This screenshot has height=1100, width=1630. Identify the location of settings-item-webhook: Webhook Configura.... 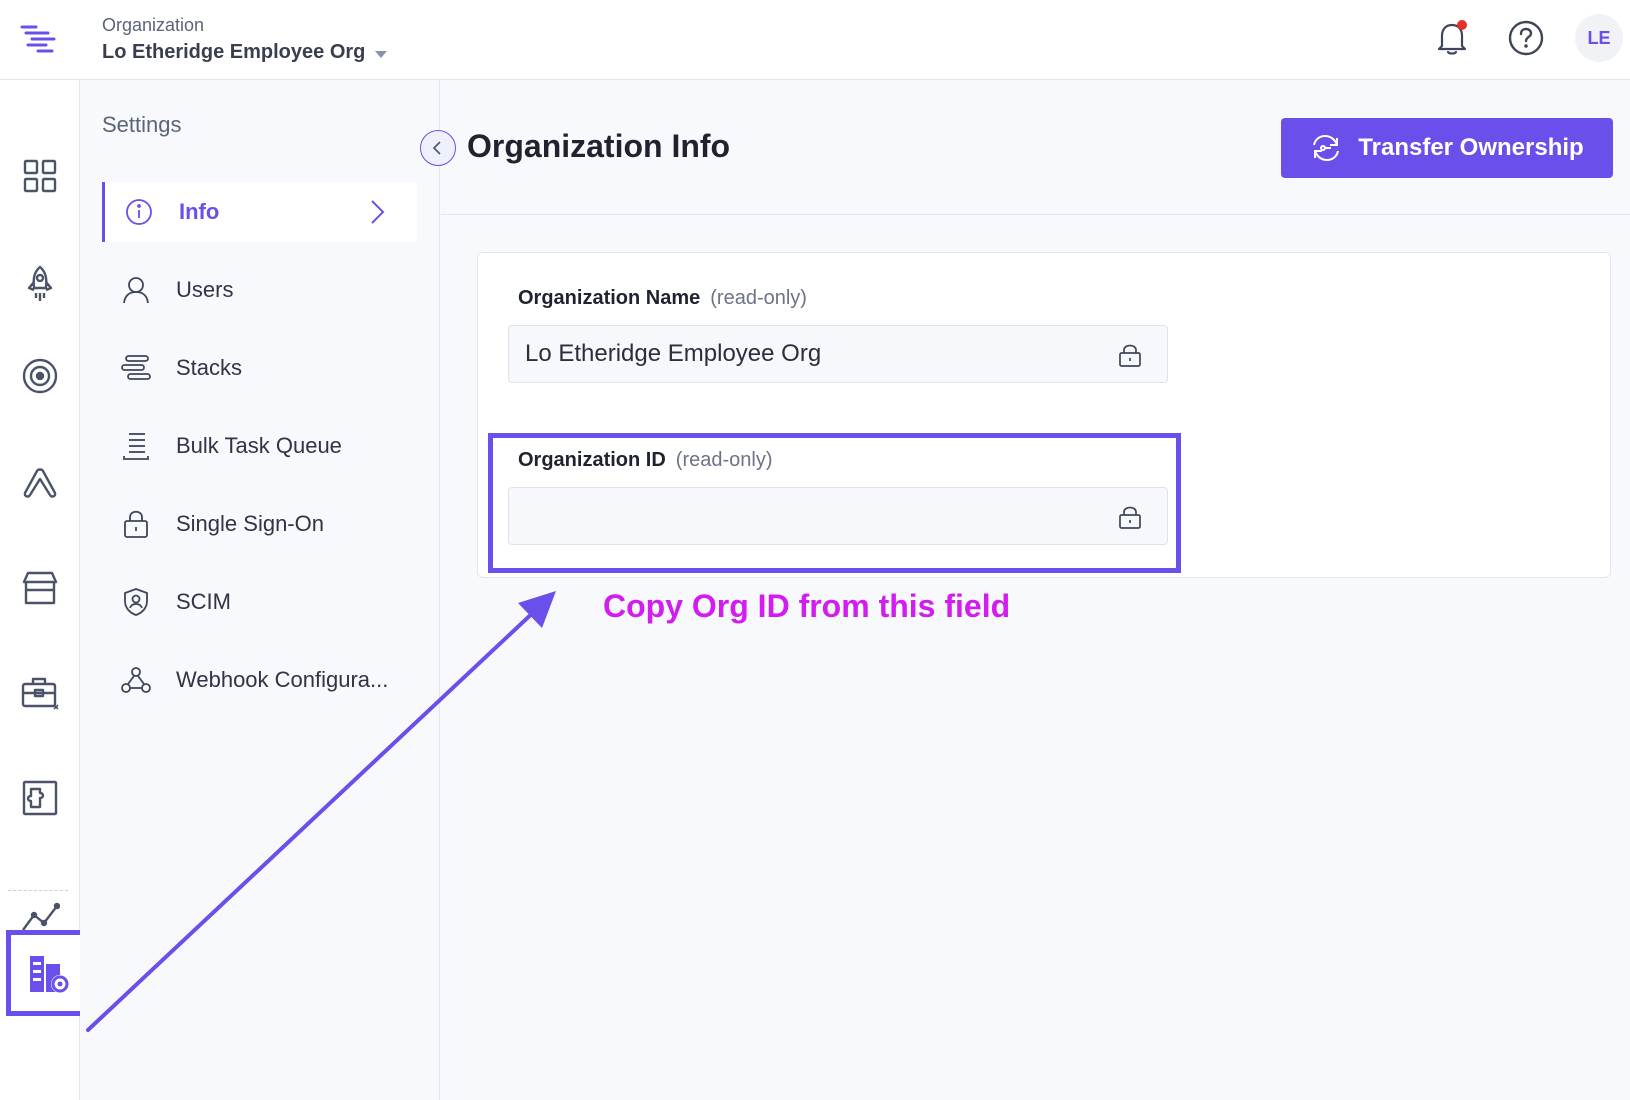
(259, 680).